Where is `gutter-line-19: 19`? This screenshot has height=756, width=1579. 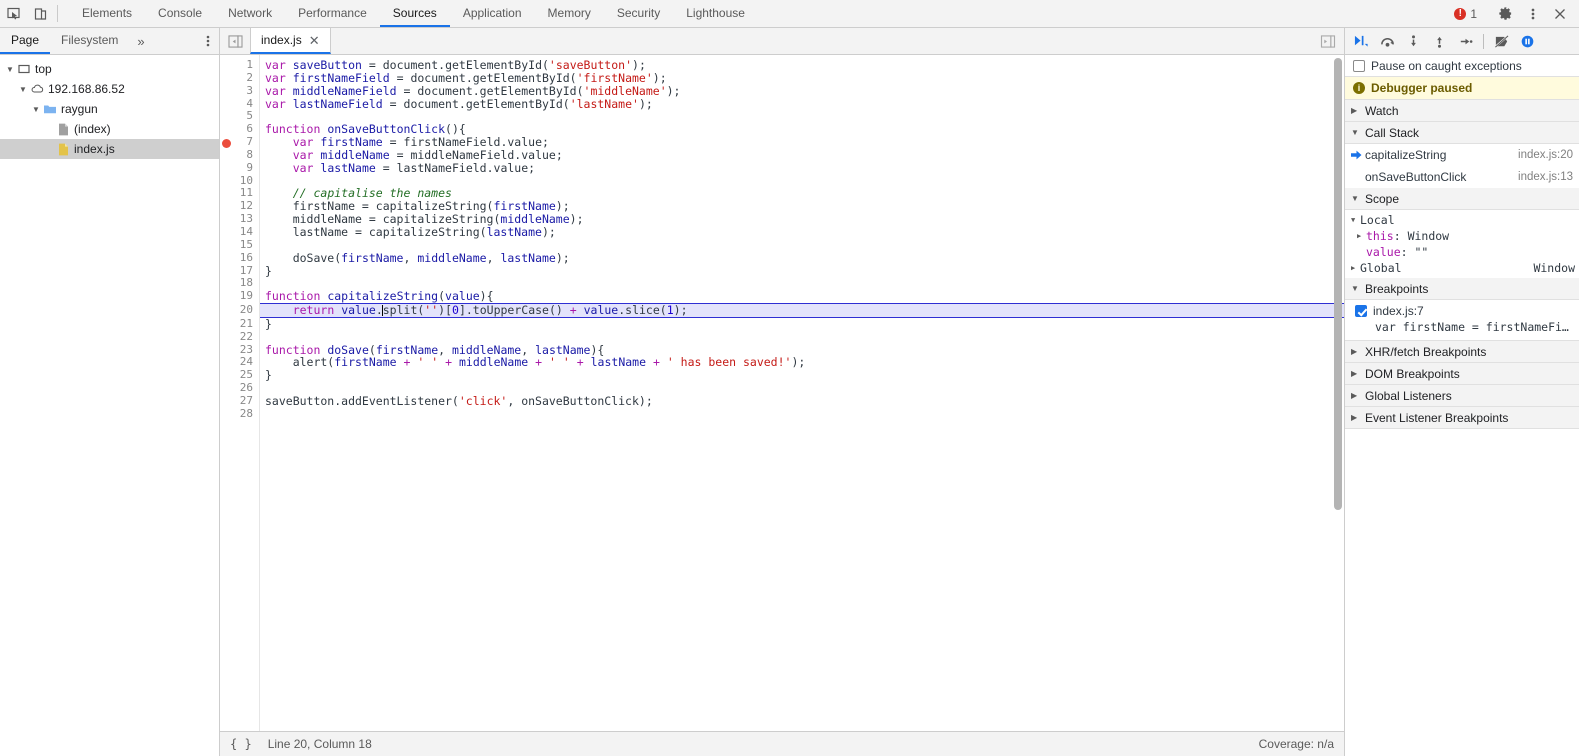 gutter-line-19: 19 is located at coordinates (239, 296).